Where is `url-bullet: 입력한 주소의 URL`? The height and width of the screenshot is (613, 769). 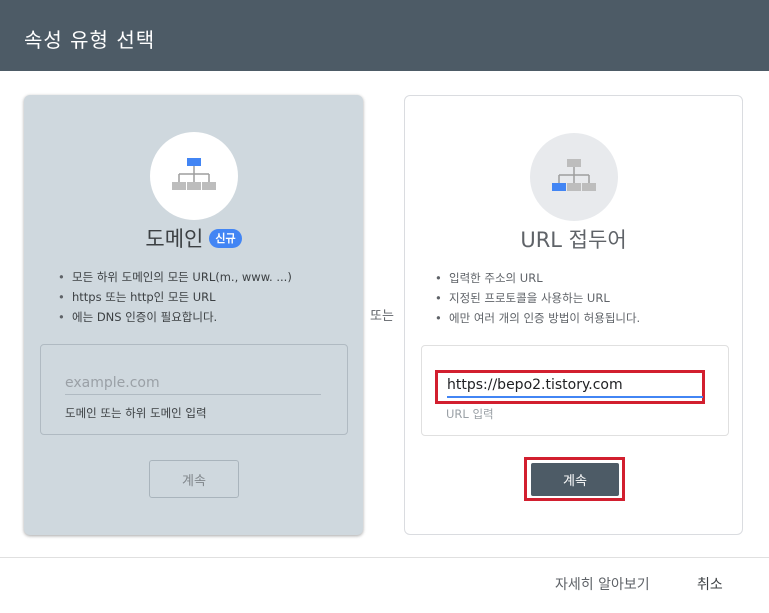 url-bullet: 입력한 주소의 URL is located at coordinates (537, 278).